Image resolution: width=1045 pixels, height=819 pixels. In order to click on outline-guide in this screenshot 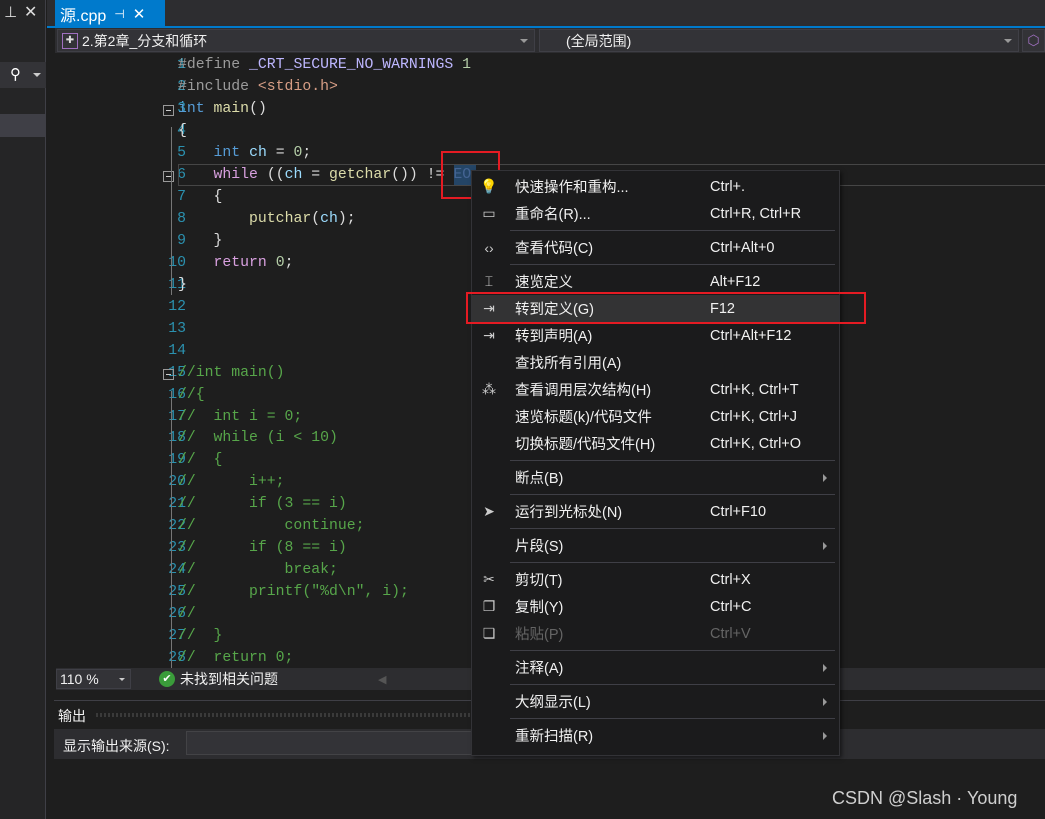, I will do `click(171, 211)`.